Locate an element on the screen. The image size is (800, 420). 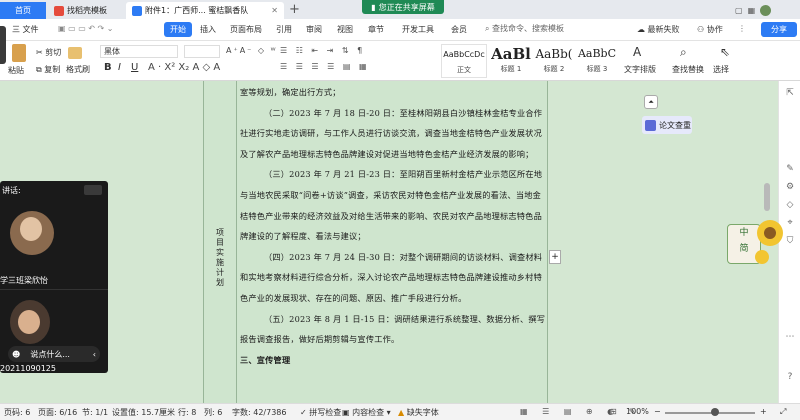
tab-template-label: 找稻壳模板 is located at coordinates (87, 10).